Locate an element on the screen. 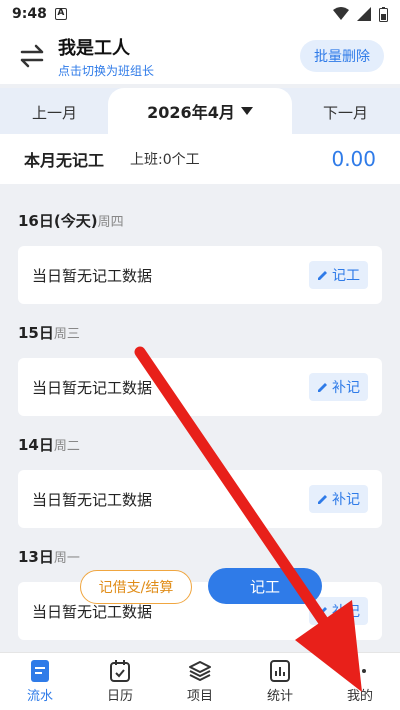 This screenshot has width=400, height=710. nav-label: 流水 is located at coordinates (39, 696).